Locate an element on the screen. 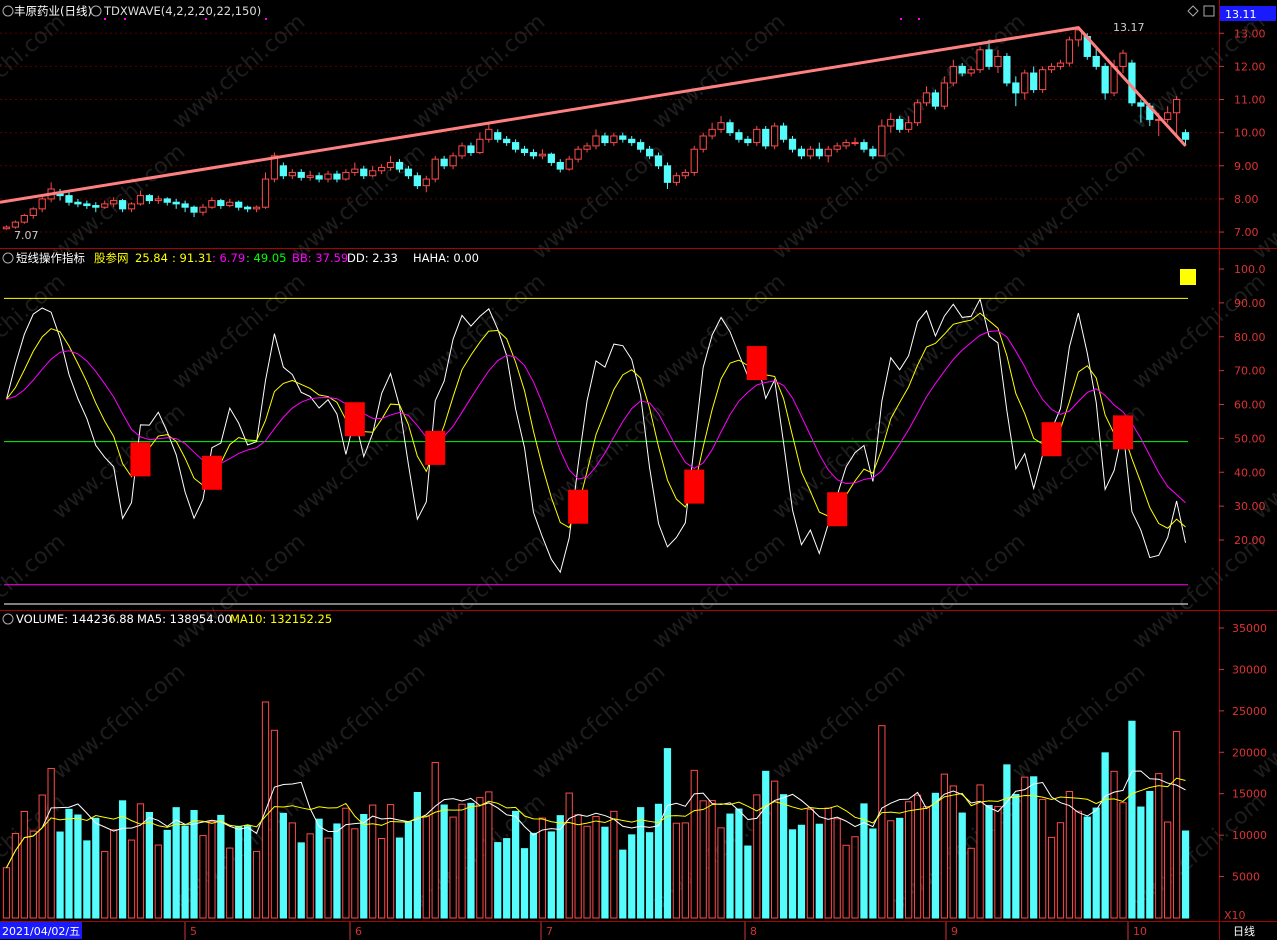 Image resolution: width=1277 pixels, height=940 pixels. osc-dd: DD: 2.33 is located at coordinates (372, 258).